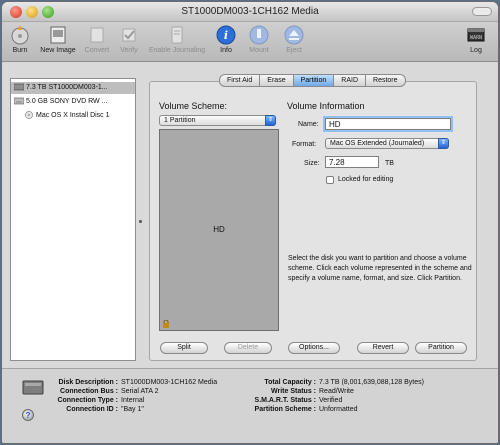 This screenshot has width=500, height=445. What do you see at coordinates (383, 348) in the screenshot?
I see `revert-button: Revert` at bounding box center [383, 348].